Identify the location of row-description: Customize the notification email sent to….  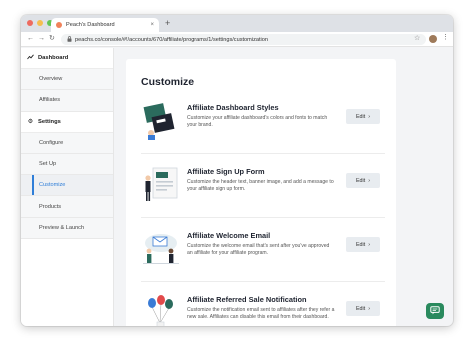
(261, 314).